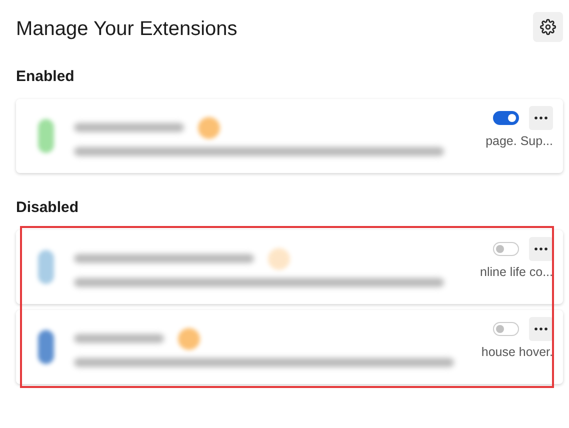 The image size is (569, 428). I want to click on section-heading: Disabled, so click(48, 207).